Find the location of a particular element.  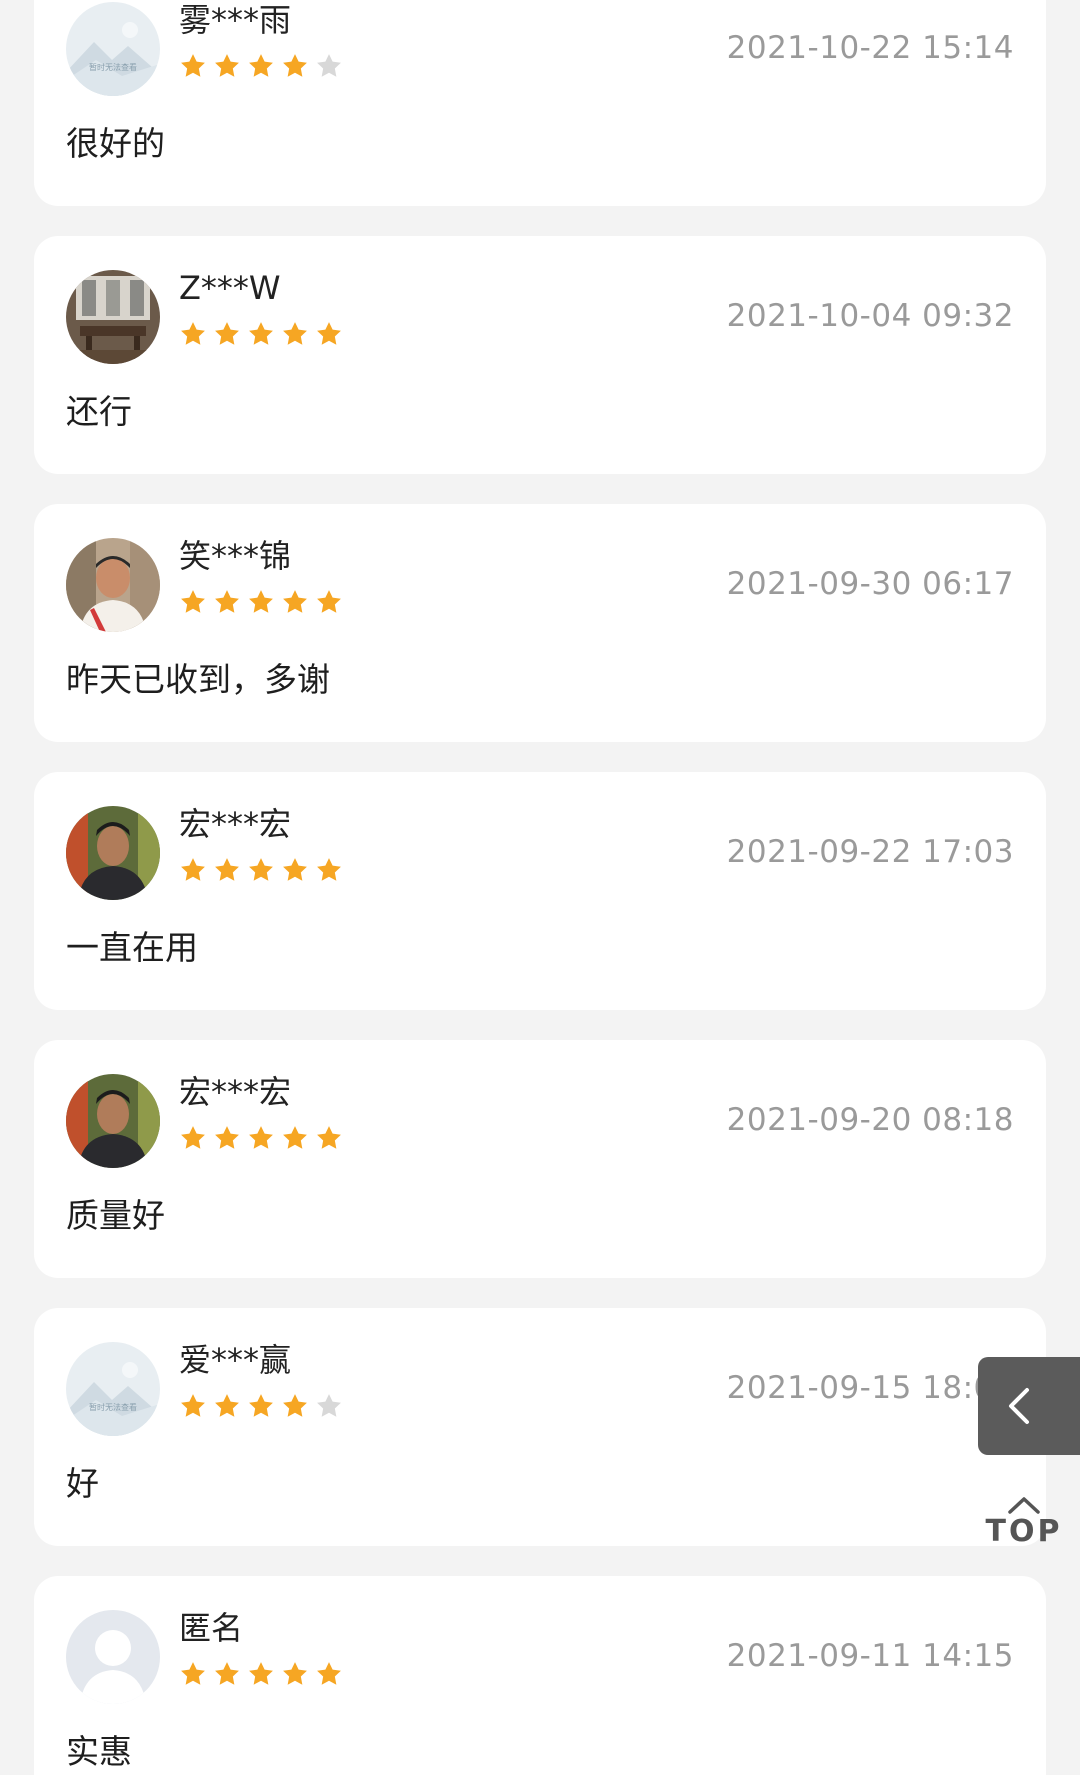

reviewer-name: Z***W is located at coordinates (230, 288).